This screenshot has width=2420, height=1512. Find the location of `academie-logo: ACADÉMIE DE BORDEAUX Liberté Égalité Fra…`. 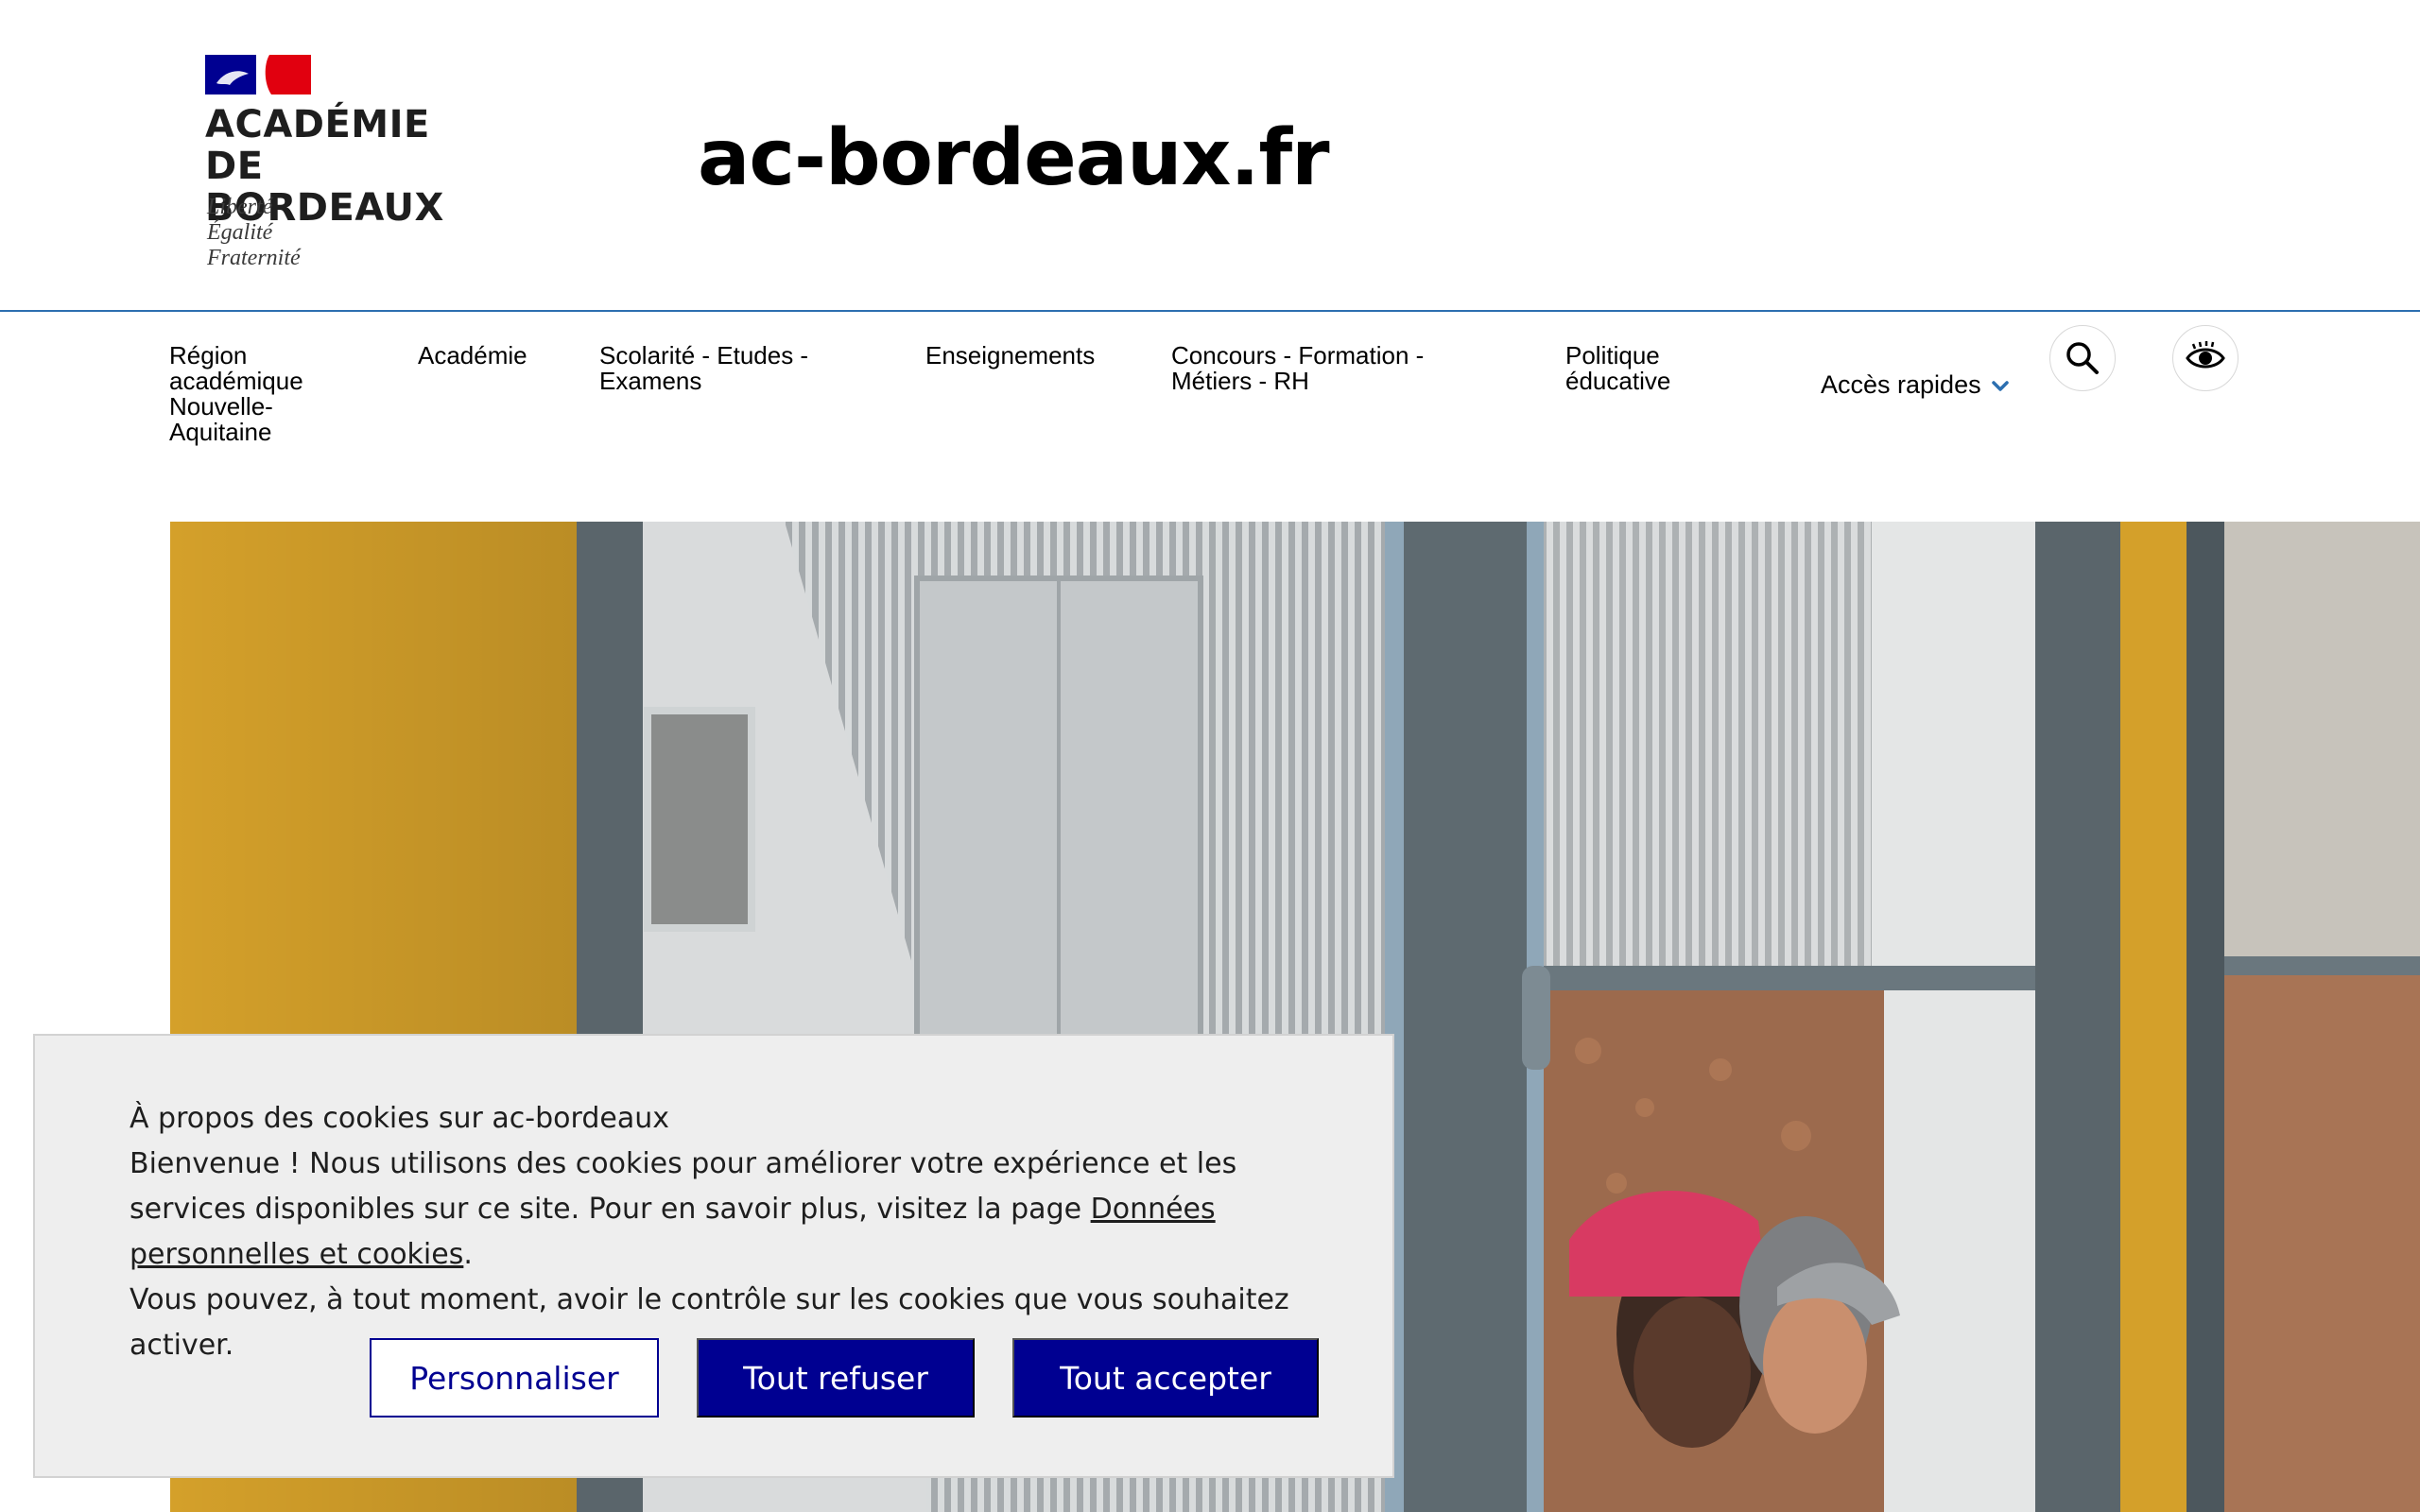

academie-logo: ACADÉMIE DE BORDEAUX Liberté Égalité Fra… is located at coordinates (357, 164).